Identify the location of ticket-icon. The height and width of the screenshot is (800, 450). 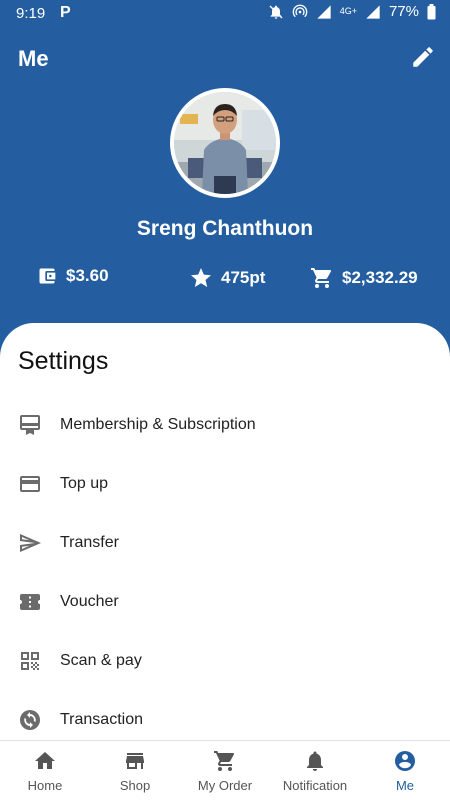
(30, 602).